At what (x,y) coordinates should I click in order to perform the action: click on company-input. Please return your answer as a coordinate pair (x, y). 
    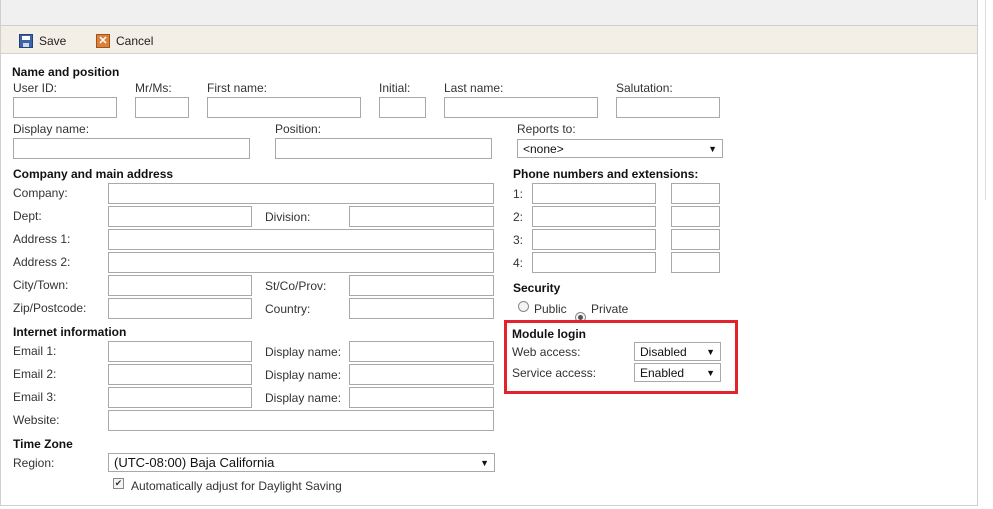
    Looking at the image, I should click on (301, 193).